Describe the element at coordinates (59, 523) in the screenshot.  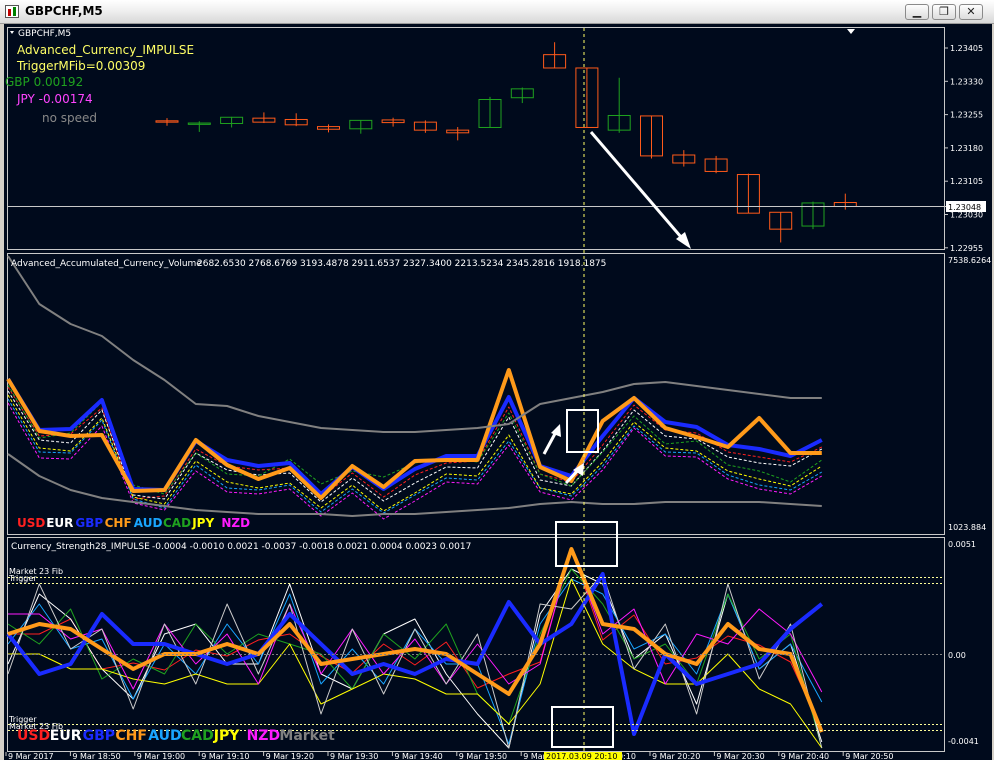
I see `acv-legend-item: EUR` at that location.